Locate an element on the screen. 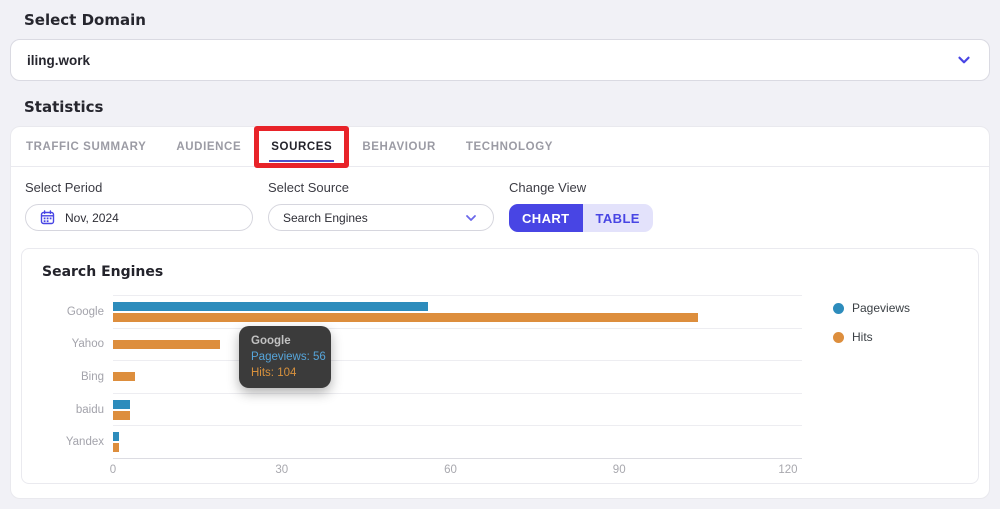  category-label: Bing is located at coordinates (92, 376).